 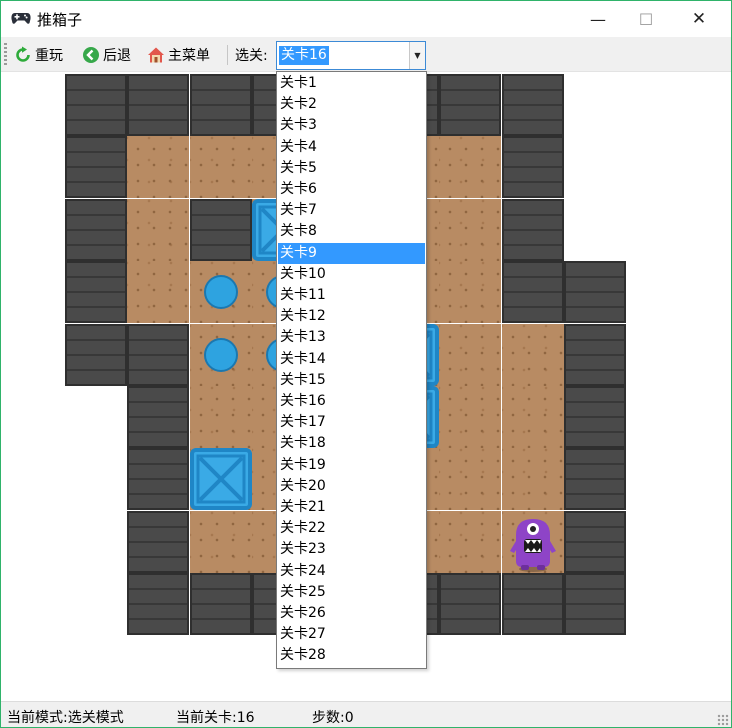 What do you see at coordinates (351, 295) in the screenshot?
I see `level-option: 关卡11` at bounding box center [351, 295].